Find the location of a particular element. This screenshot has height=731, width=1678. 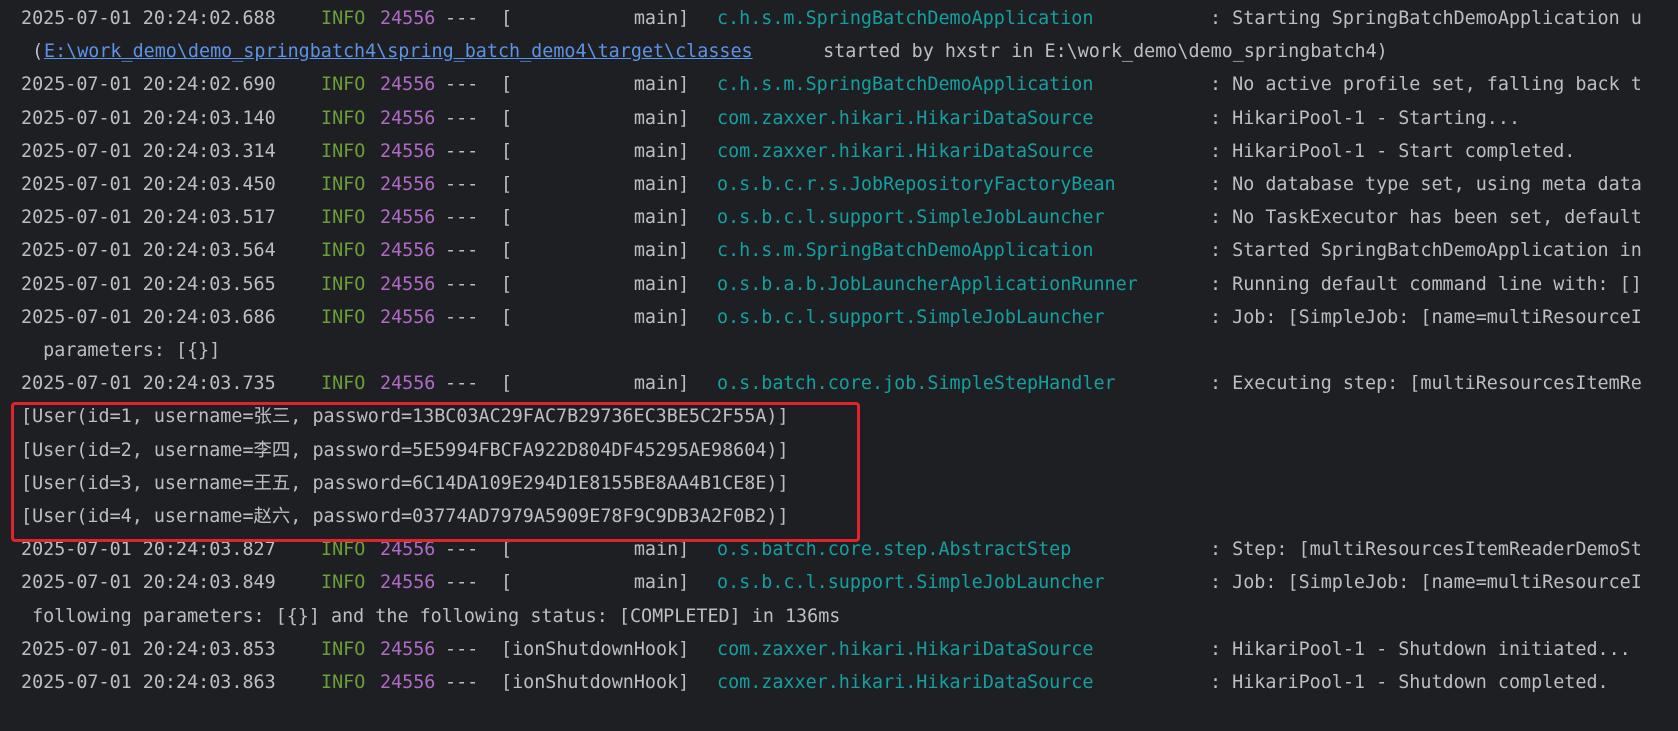

log-timestamp: 2025-07-01 20:24:03.314 is located at coordinates (148, 151).